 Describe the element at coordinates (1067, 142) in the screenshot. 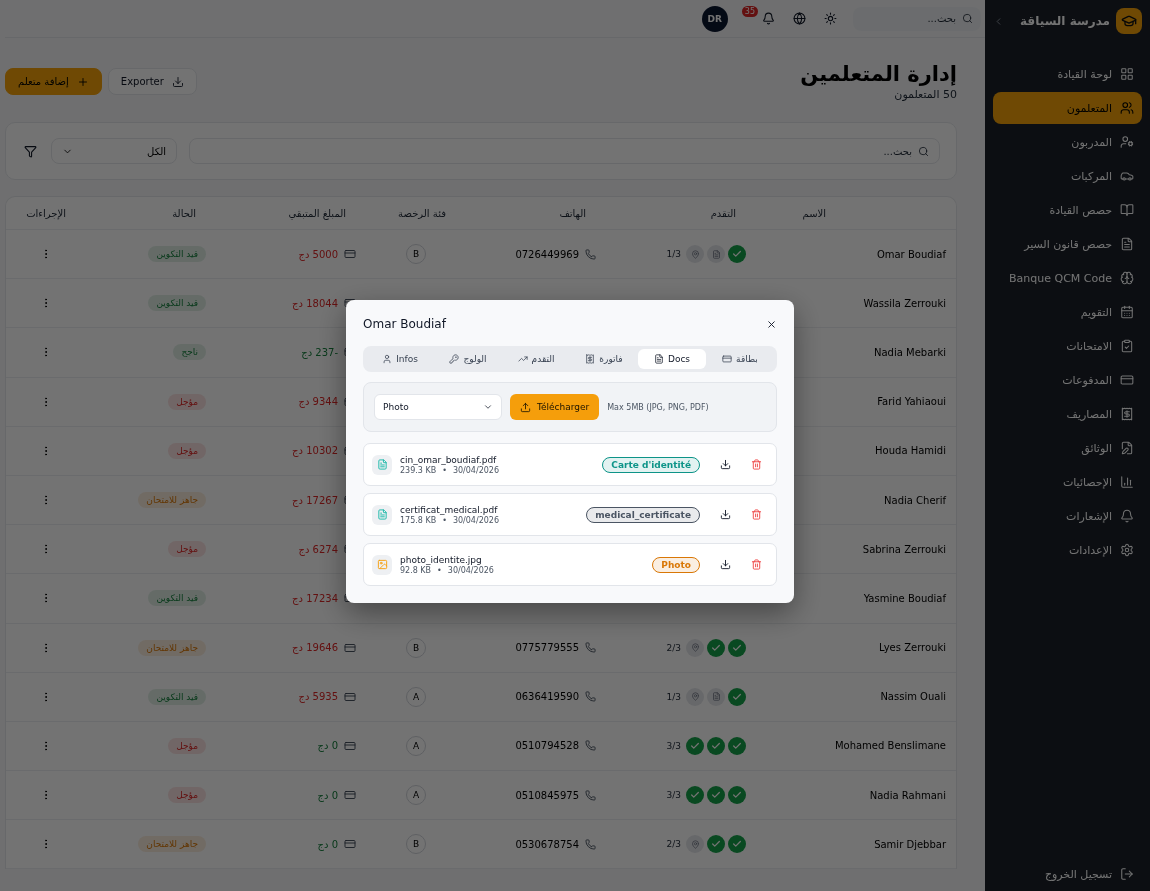

I see `sidebar-item: المدربون` at that location.